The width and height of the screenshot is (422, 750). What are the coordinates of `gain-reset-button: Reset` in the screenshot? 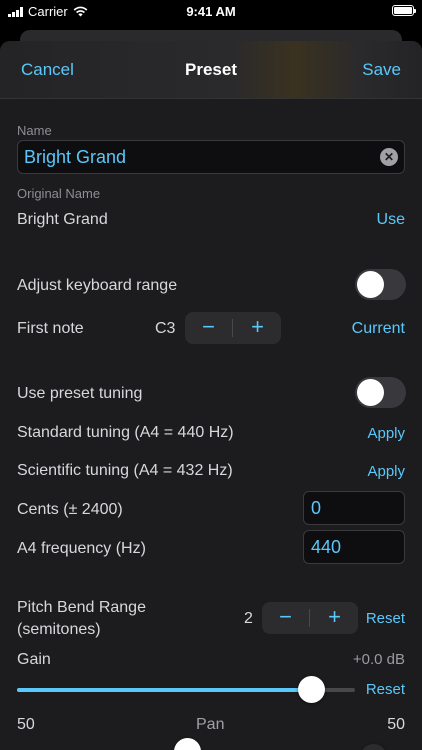 It's located at (385, 689).